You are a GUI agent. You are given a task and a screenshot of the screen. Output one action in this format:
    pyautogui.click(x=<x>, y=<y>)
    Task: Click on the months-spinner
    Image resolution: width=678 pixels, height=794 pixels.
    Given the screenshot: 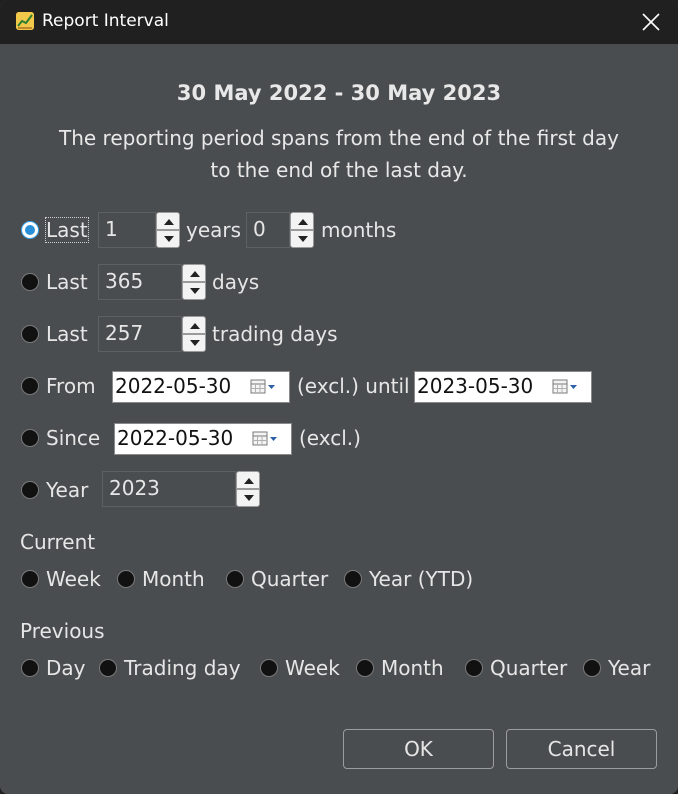 What is the action you would take?
    pyautogui.click(x=302, y=230)
    